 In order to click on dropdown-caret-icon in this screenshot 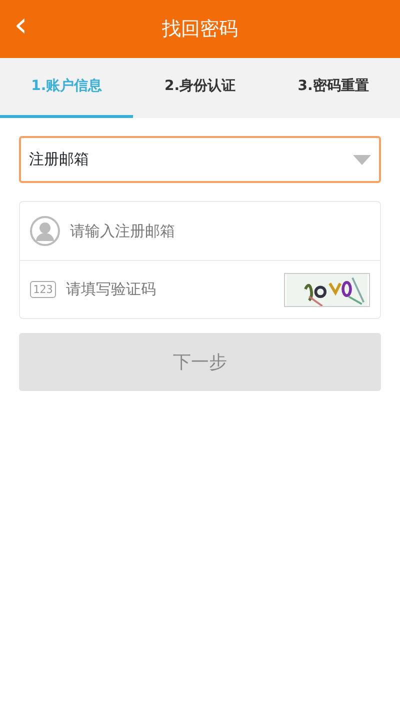, I will do `click(362, 159)`.